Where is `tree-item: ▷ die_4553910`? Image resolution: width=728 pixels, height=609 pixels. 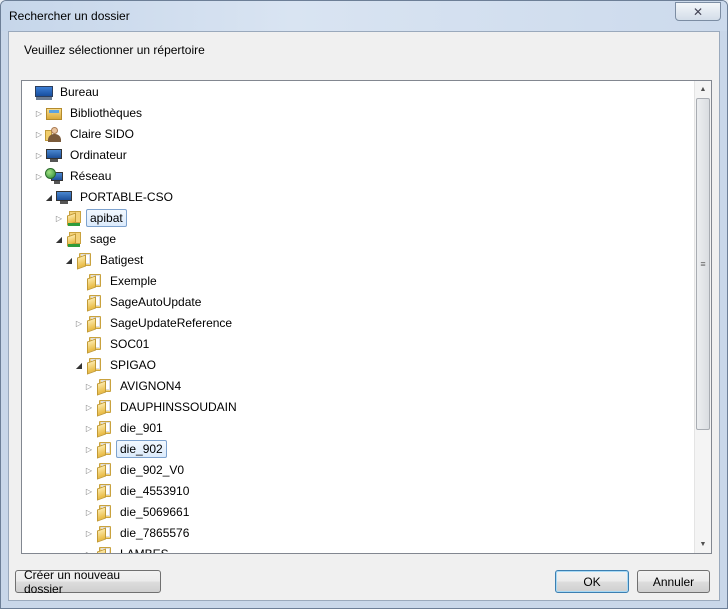 tree-item: ▷ die_4553910 is located at coordinates (138, 491).